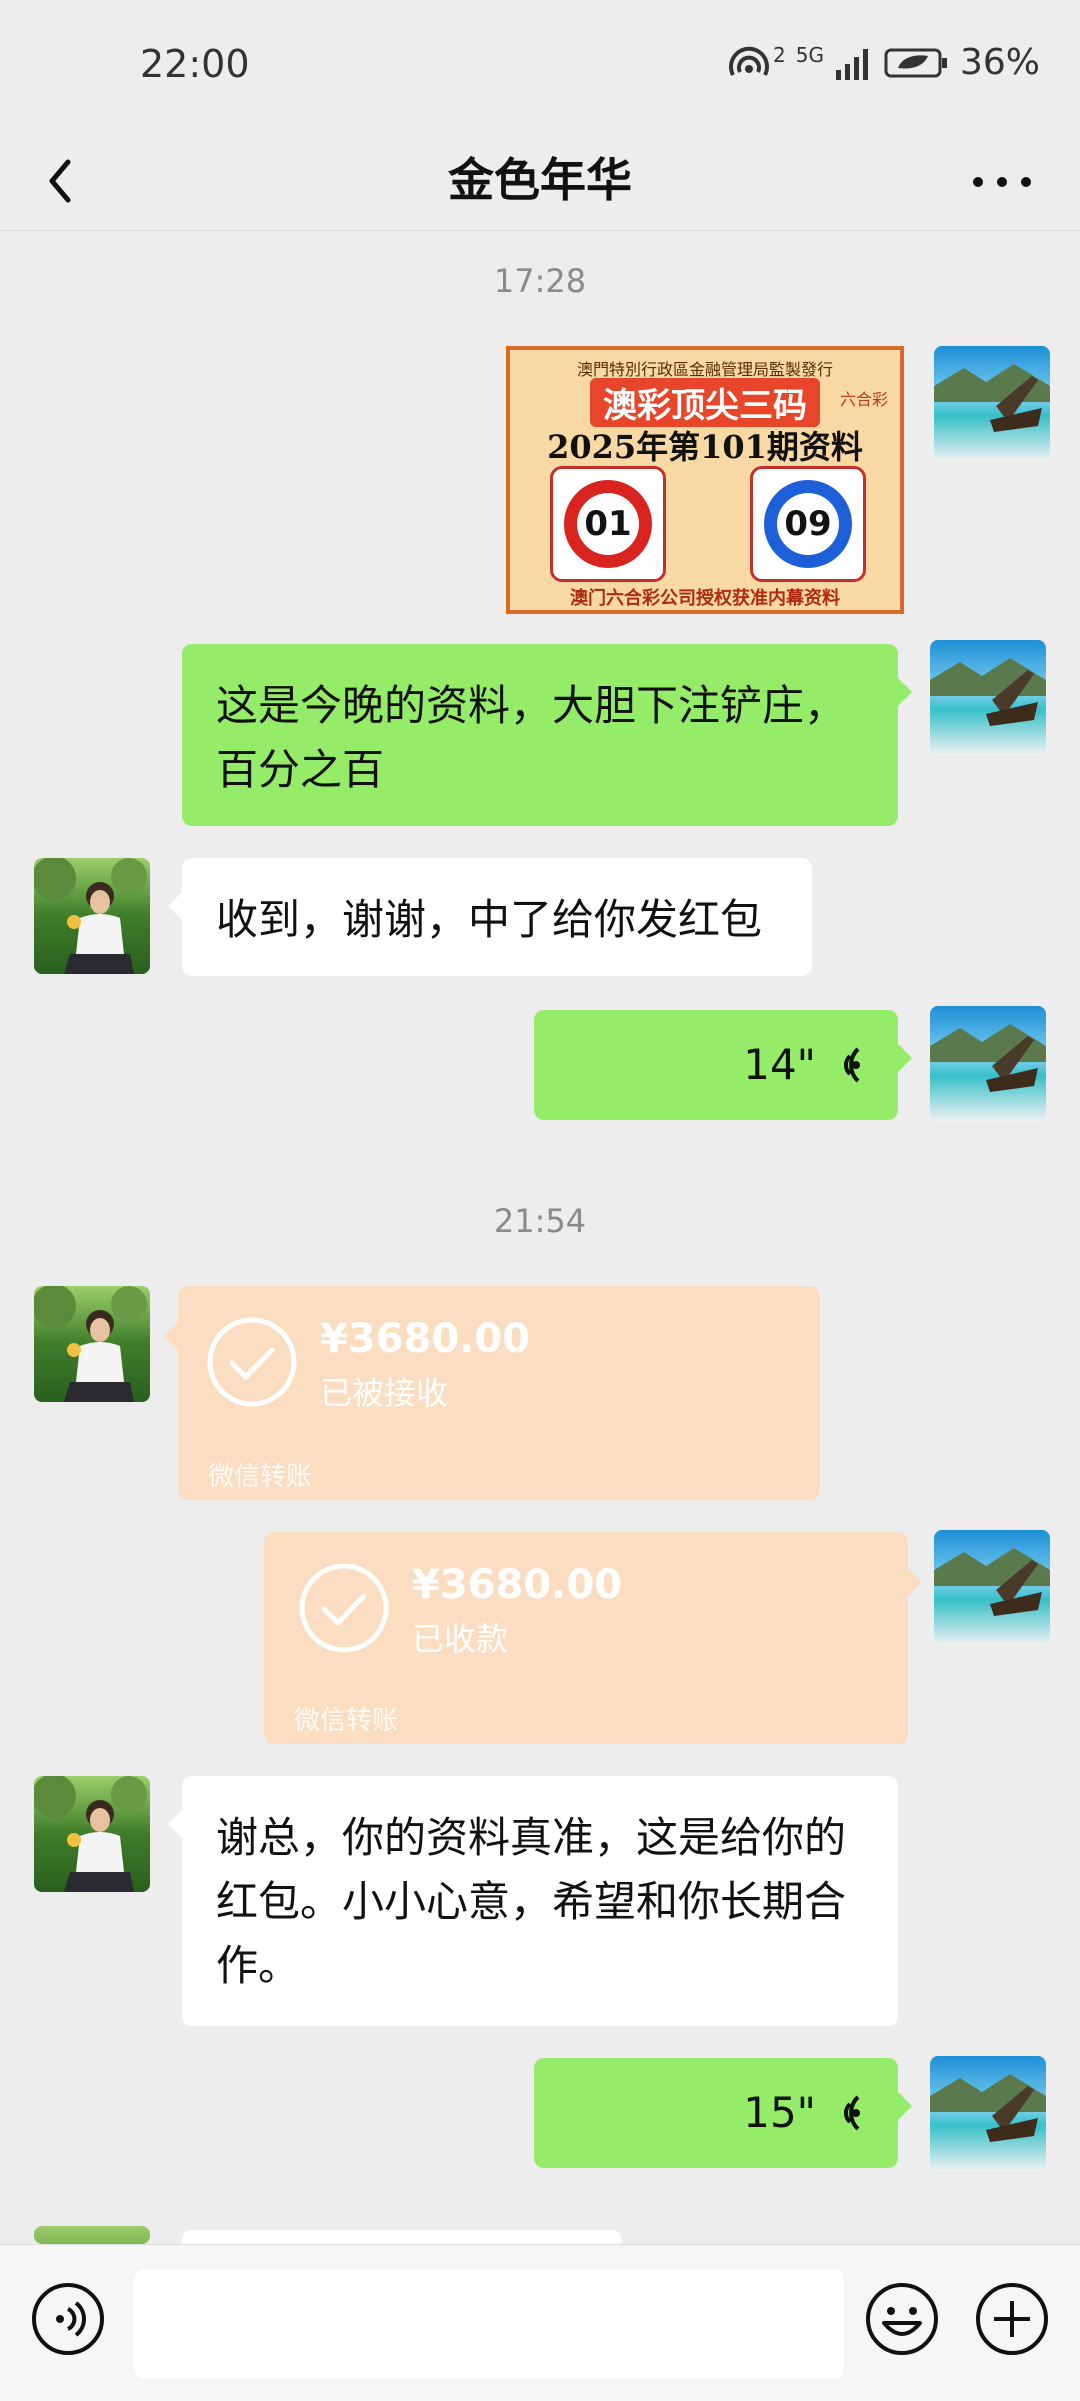  I want to click on lottery-ball-red: 01, so click(608, 524).